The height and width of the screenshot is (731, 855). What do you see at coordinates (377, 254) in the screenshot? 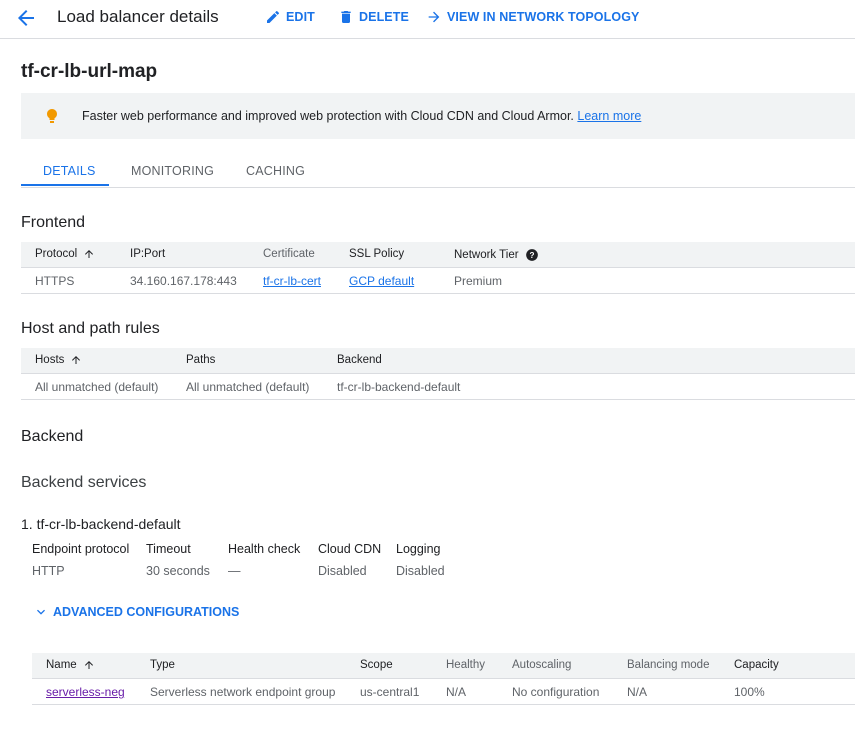
I see `column-header-ssl-policy: SSL Policy` at bounding box center [377, 254].